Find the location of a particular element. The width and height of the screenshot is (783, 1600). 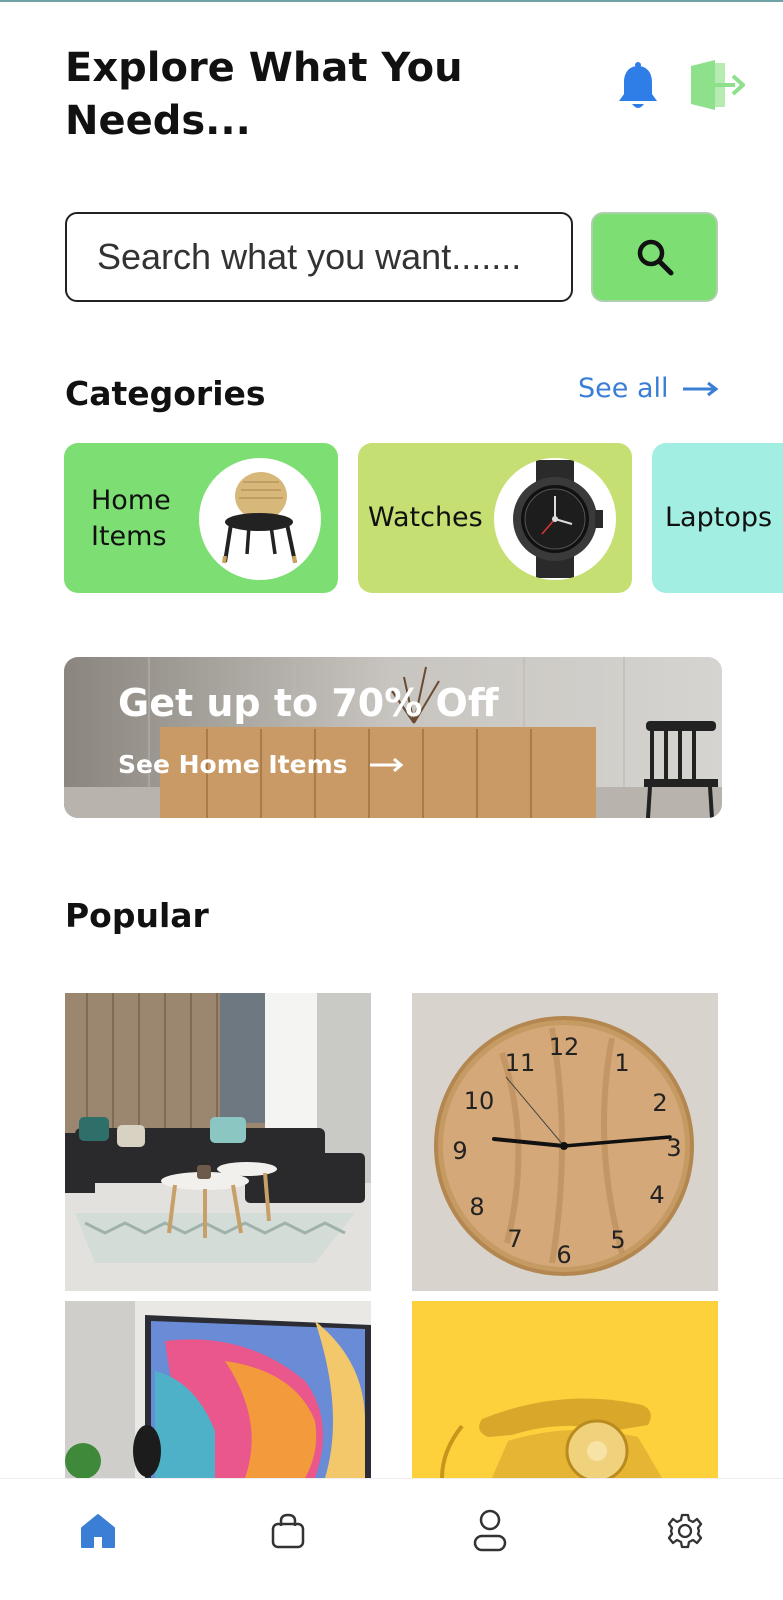

promo-banner: Get up to 70% Off See Home Items is located at coordinates (393, 737).